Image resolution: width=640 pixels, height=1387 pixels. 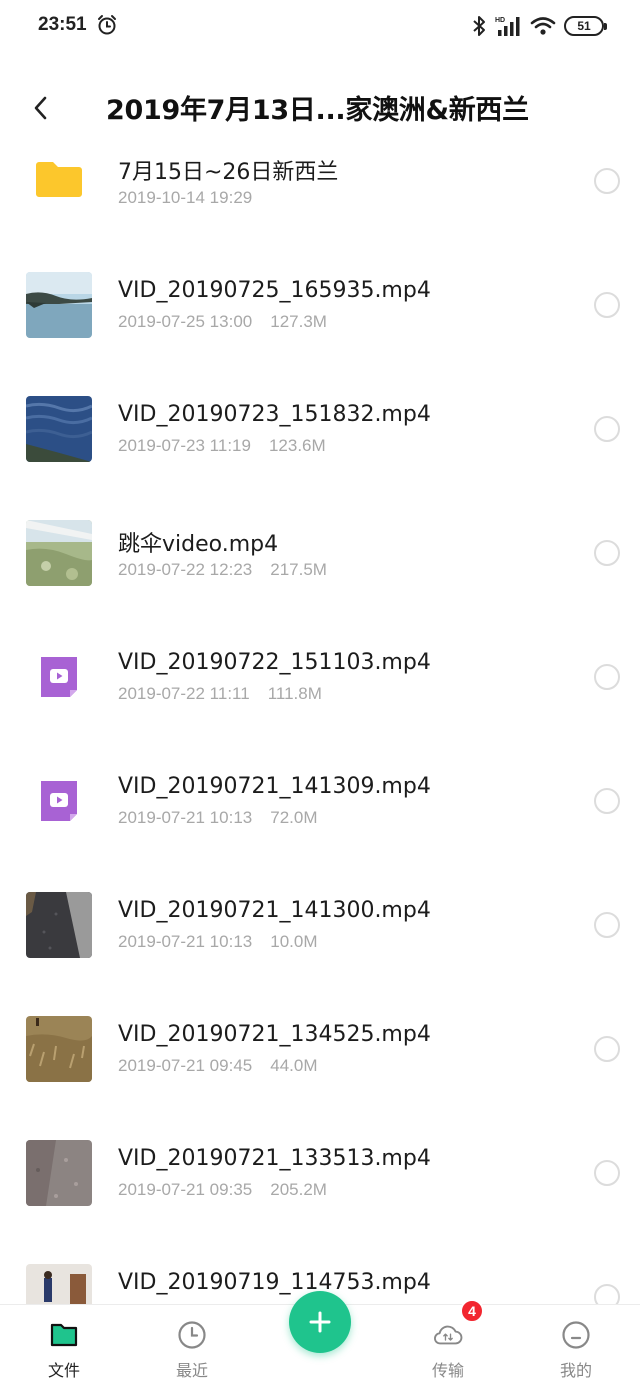 What do you see at coordinates (585, 26) in the screenshot?
I see `battery-icon: 51` at bounding box center [585, 26].